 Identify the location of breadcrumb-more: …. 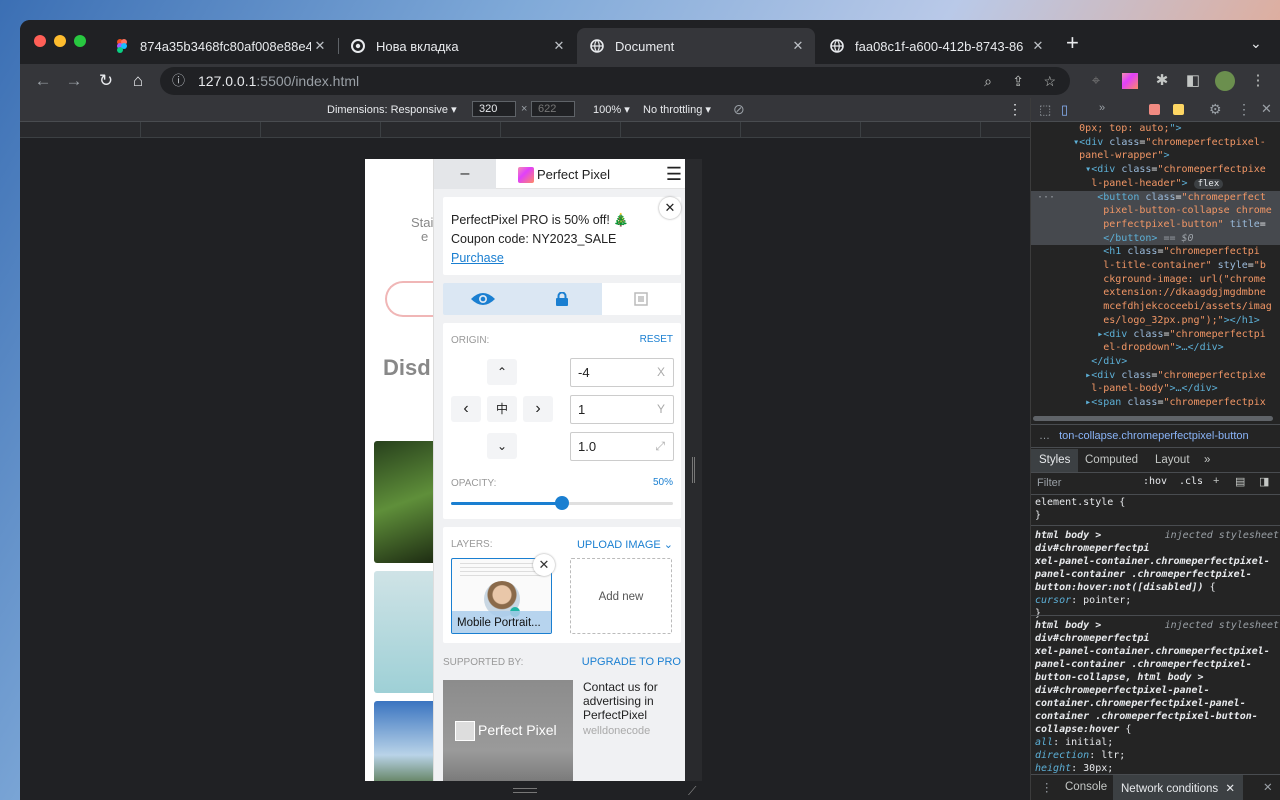
(1044, 436).